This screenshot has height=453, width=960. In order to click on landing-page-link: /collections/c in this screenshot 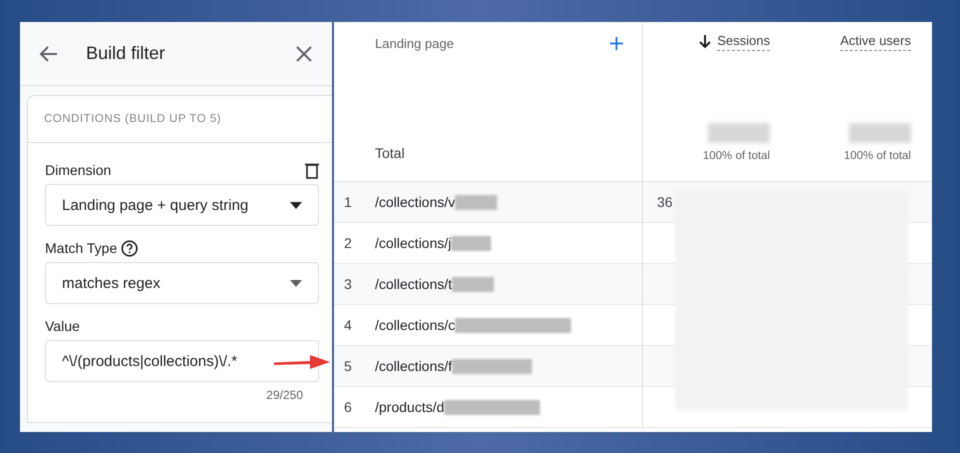, I will do `click(415, 325)`.